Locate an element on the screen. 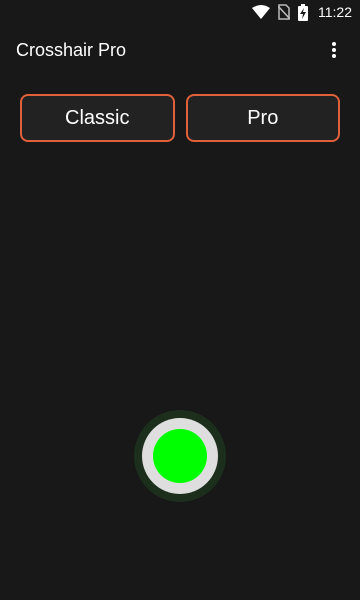 The height and width of the screenshot is (600, 360). clock: 11:22 is located at coordinates (335, 12).